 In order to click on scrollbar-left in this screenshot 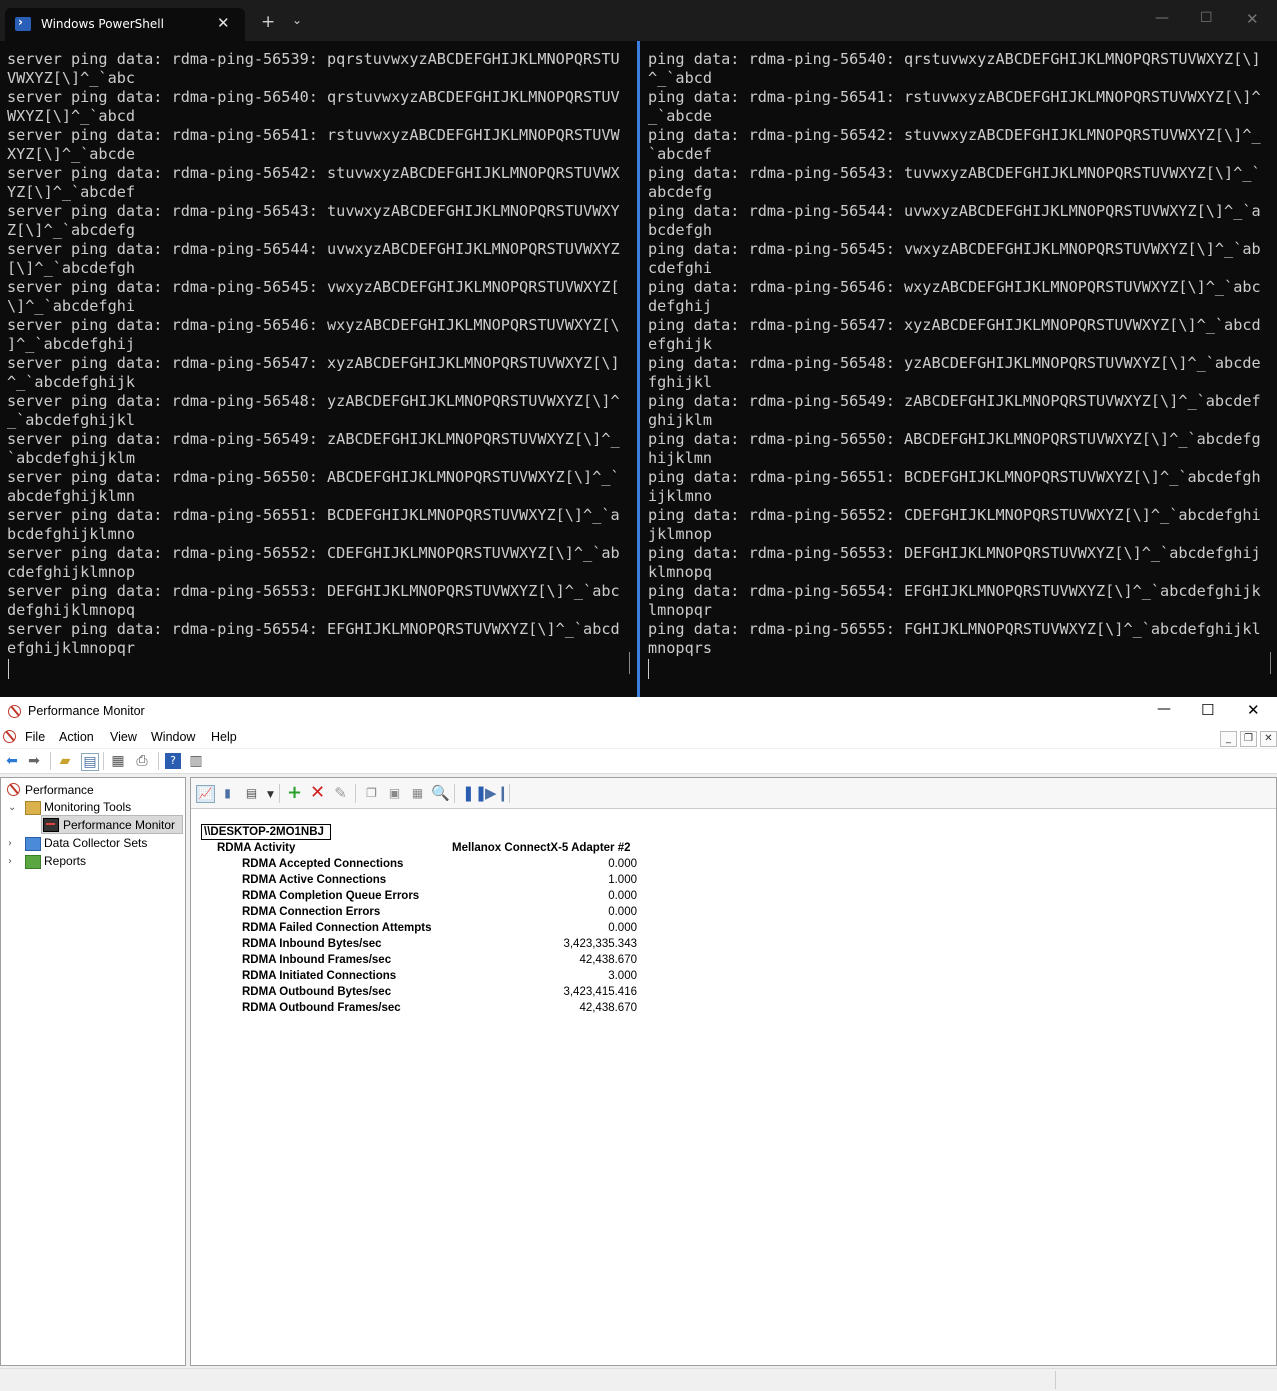, I will do `click(629, 663)`.